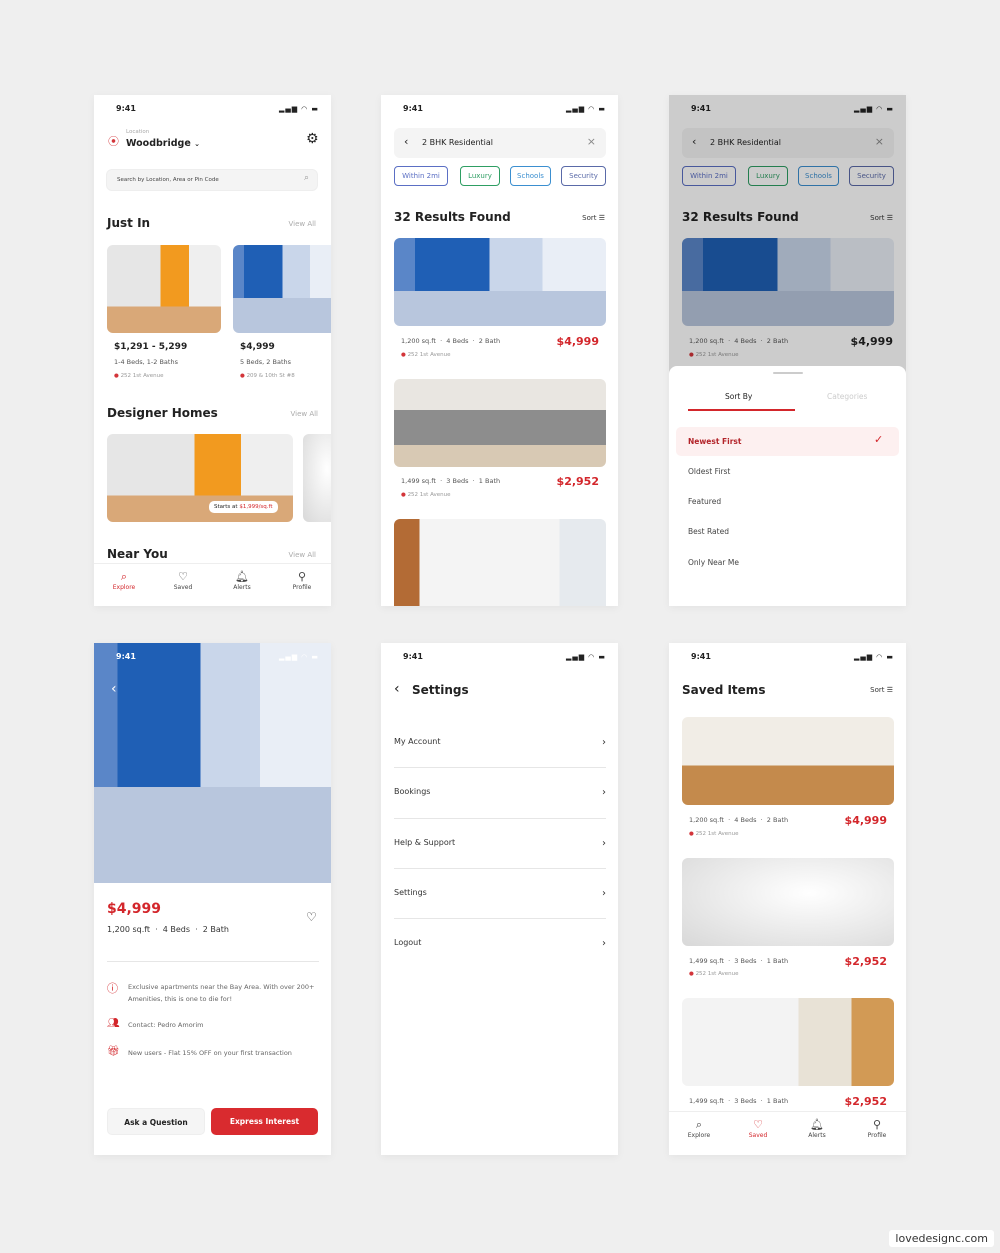 Image resolution: width=1000 pixels, height=1253 pixels. Describe the element at coordinates (877, 1124) in the screenshot. I see `user-icon: ⚲` at that location.